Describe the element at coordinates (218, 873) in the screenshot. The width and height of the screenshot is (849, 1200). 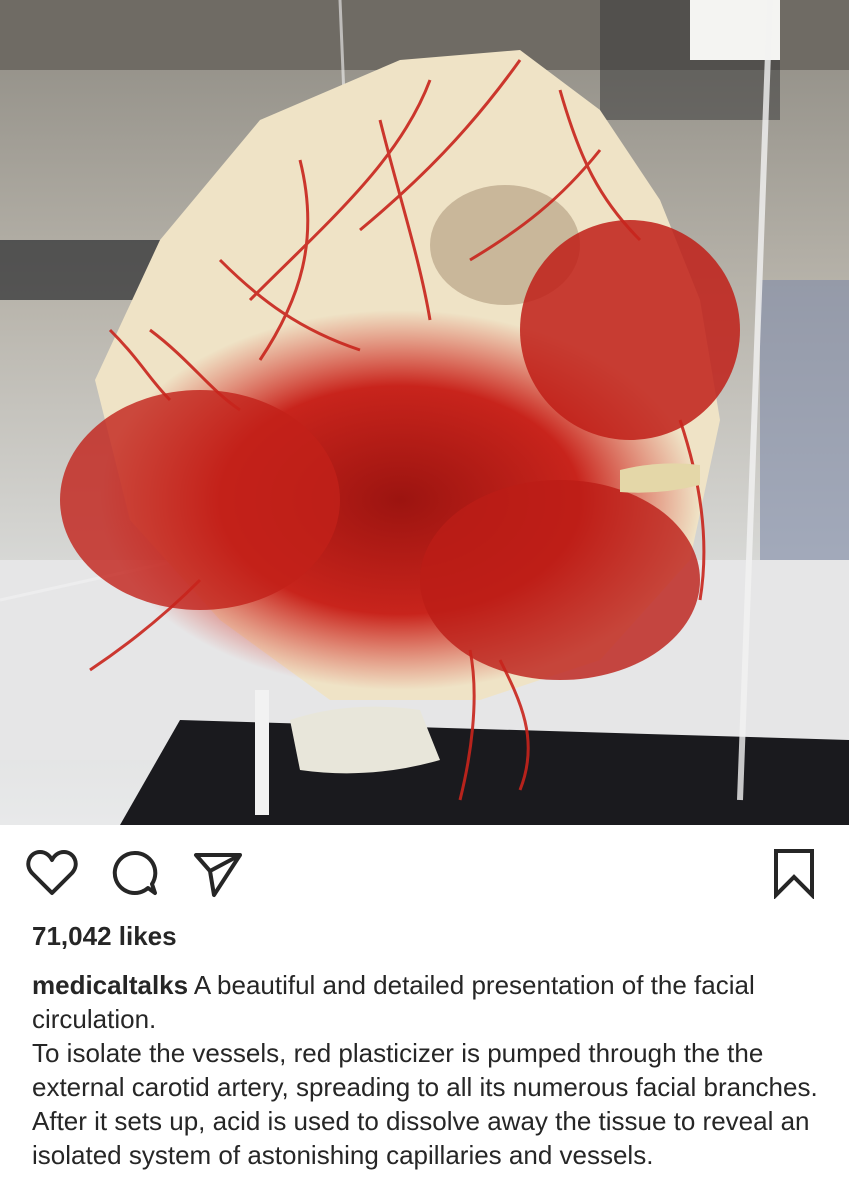
I see `send-icon` at that location.